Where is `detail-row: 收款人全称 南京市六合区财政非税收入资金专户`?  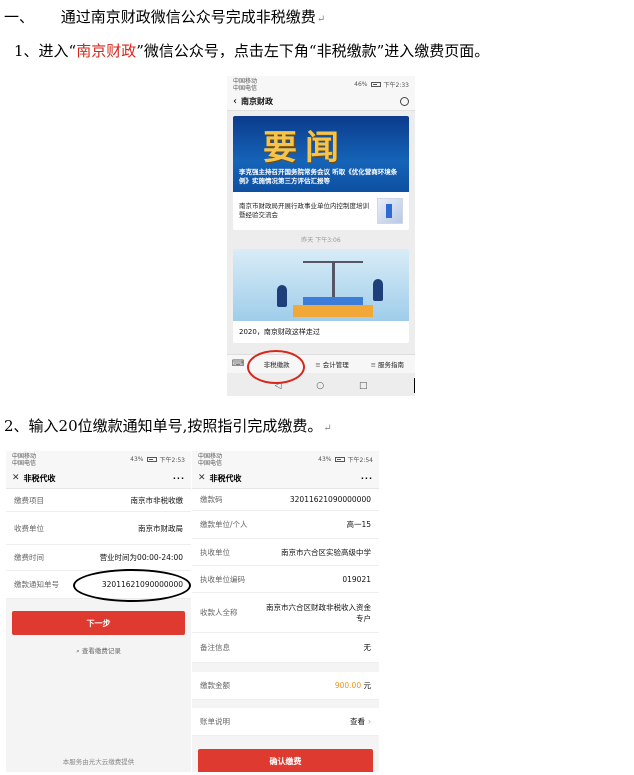 detail-row: 收款人全称 南京市六合区财政非税收入资金专户 is located at coordinates (285, 613).